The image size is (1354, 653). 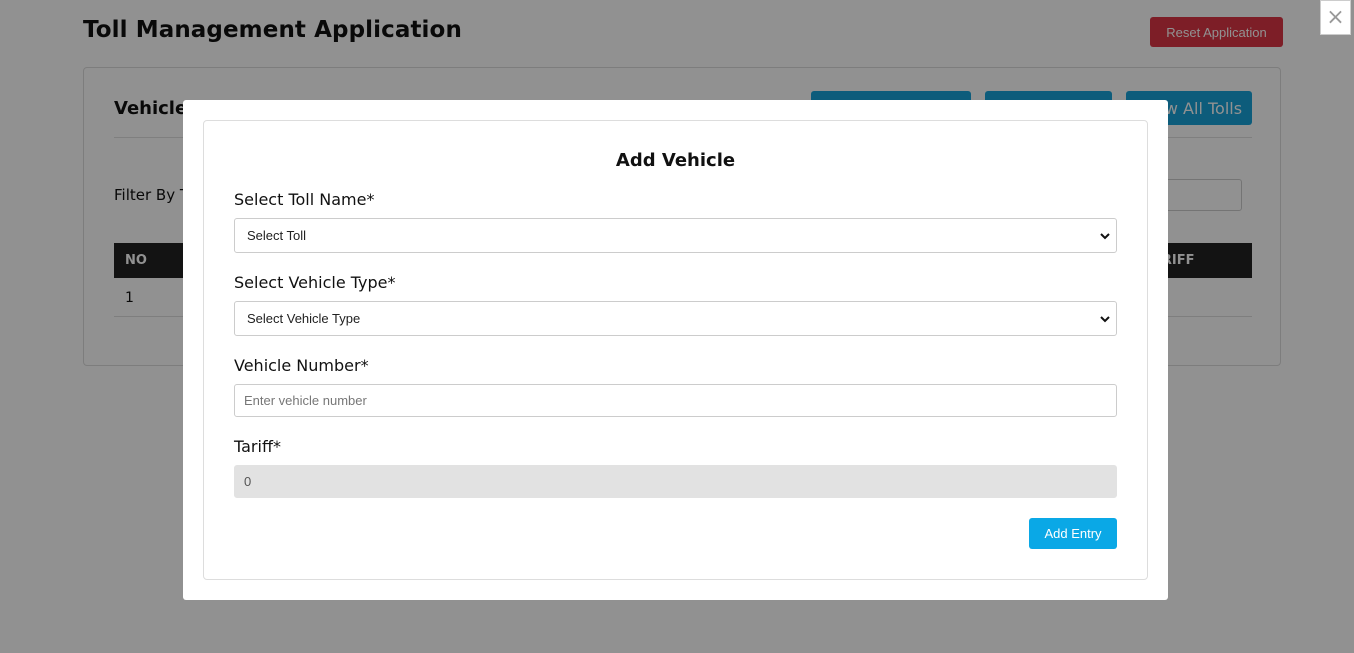 I want to click on vehicle-number-input: Enter vehicle number, so click(x=675, y=400).